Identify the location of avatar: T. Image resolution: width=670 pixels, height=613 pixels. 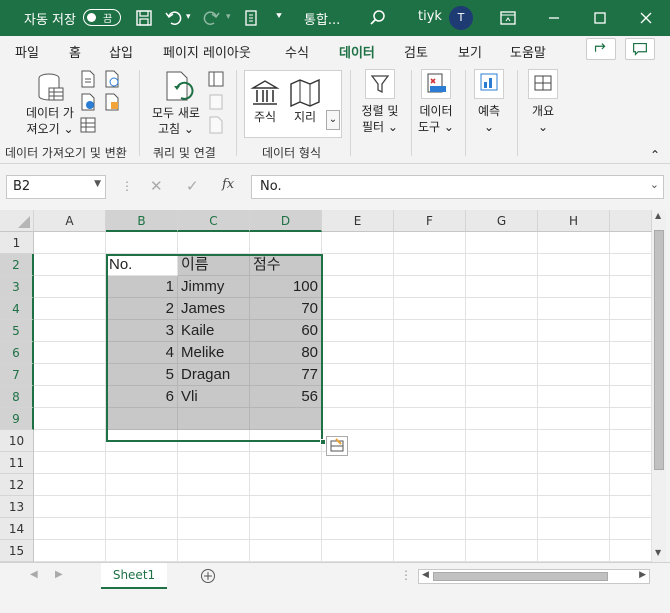
(461, 18).